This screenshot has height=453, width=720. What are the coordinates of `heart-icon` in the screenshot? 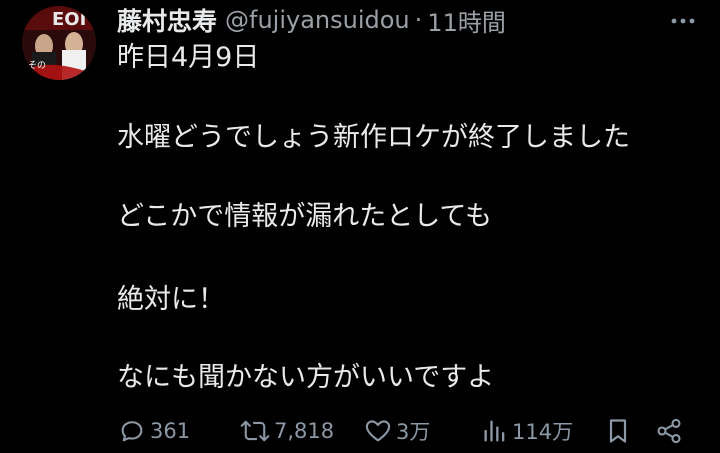 It's located at (378, 431).